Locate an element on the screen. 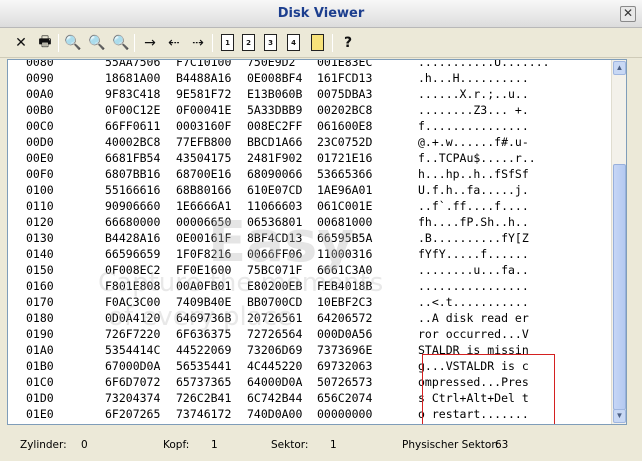 The height and width of the screenshot is (461, 642). hex-cell: 40002BC8 is located at coordinates (132, 142).